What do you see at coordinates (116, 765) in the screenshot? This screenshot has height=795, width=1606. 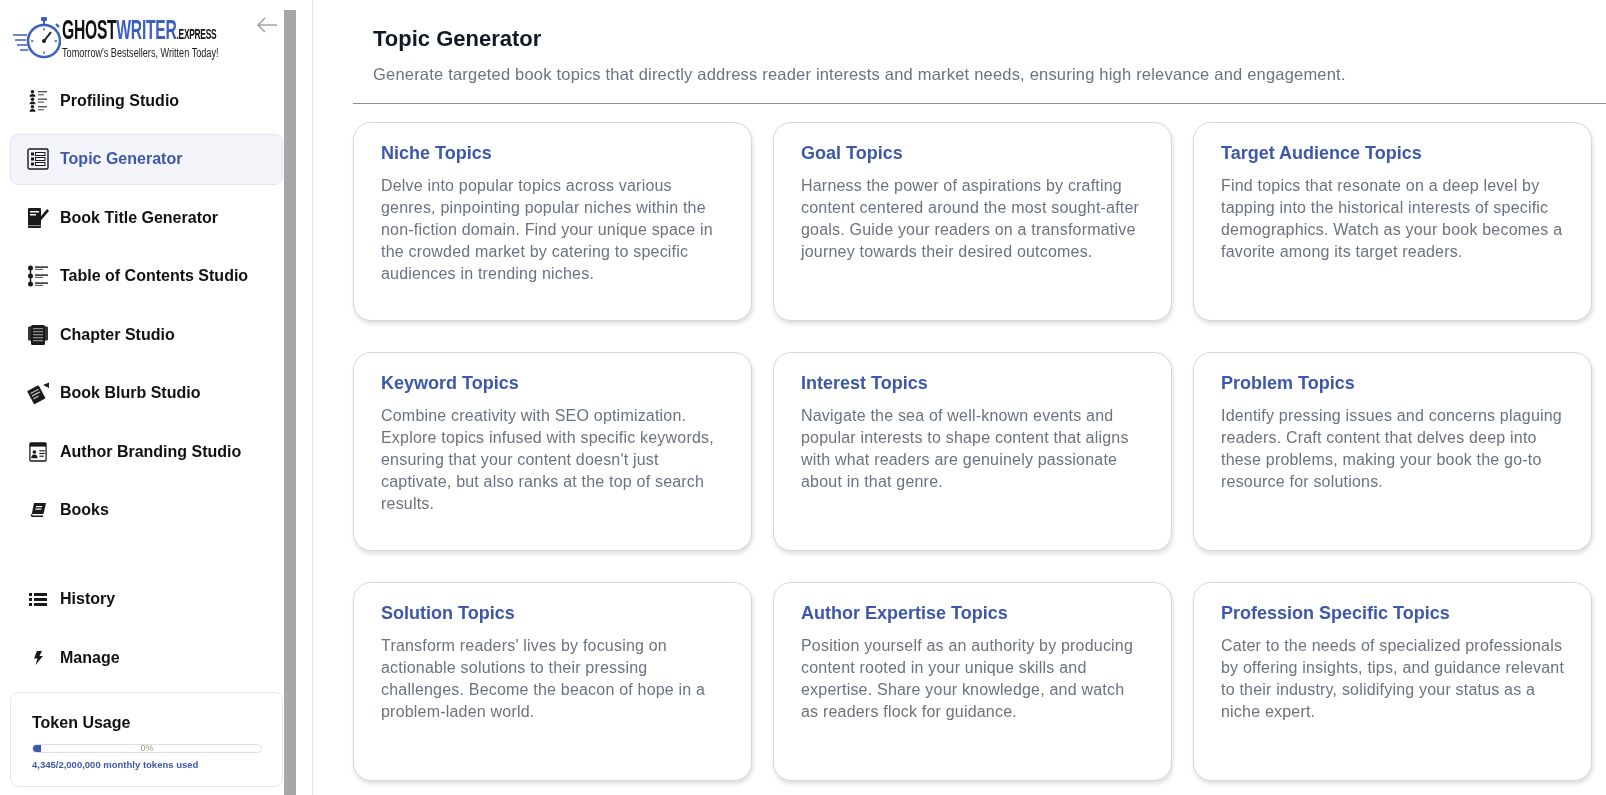 I see `token-usage-caption: 4,345/2,000,000 monthly tokens used` at bounding box center [116, 765].